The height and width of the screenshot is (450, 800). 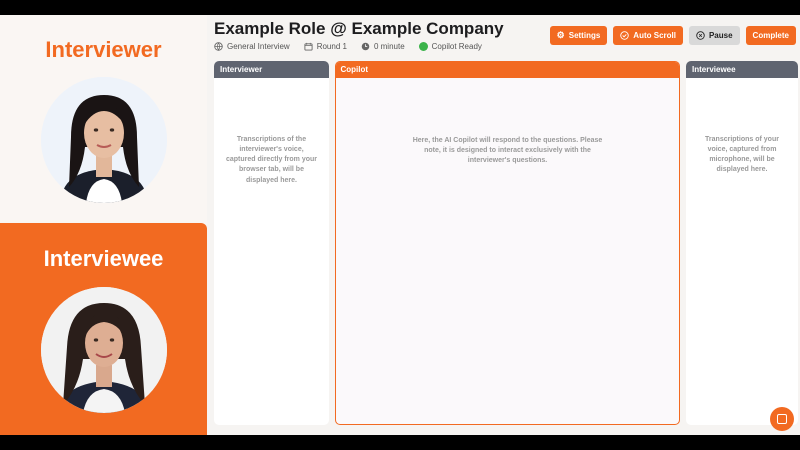 I want to click on pause-button-label: Pause, so click(x=720, y=35).